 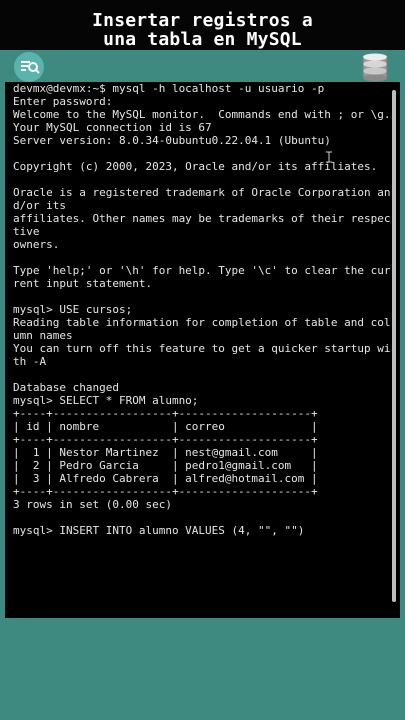 What do you see at coordinates (106, 400) in the screenshot?
I see `terminal-line: mysql> SELECT * FROM alumno;` at bounding box center [106, 400].